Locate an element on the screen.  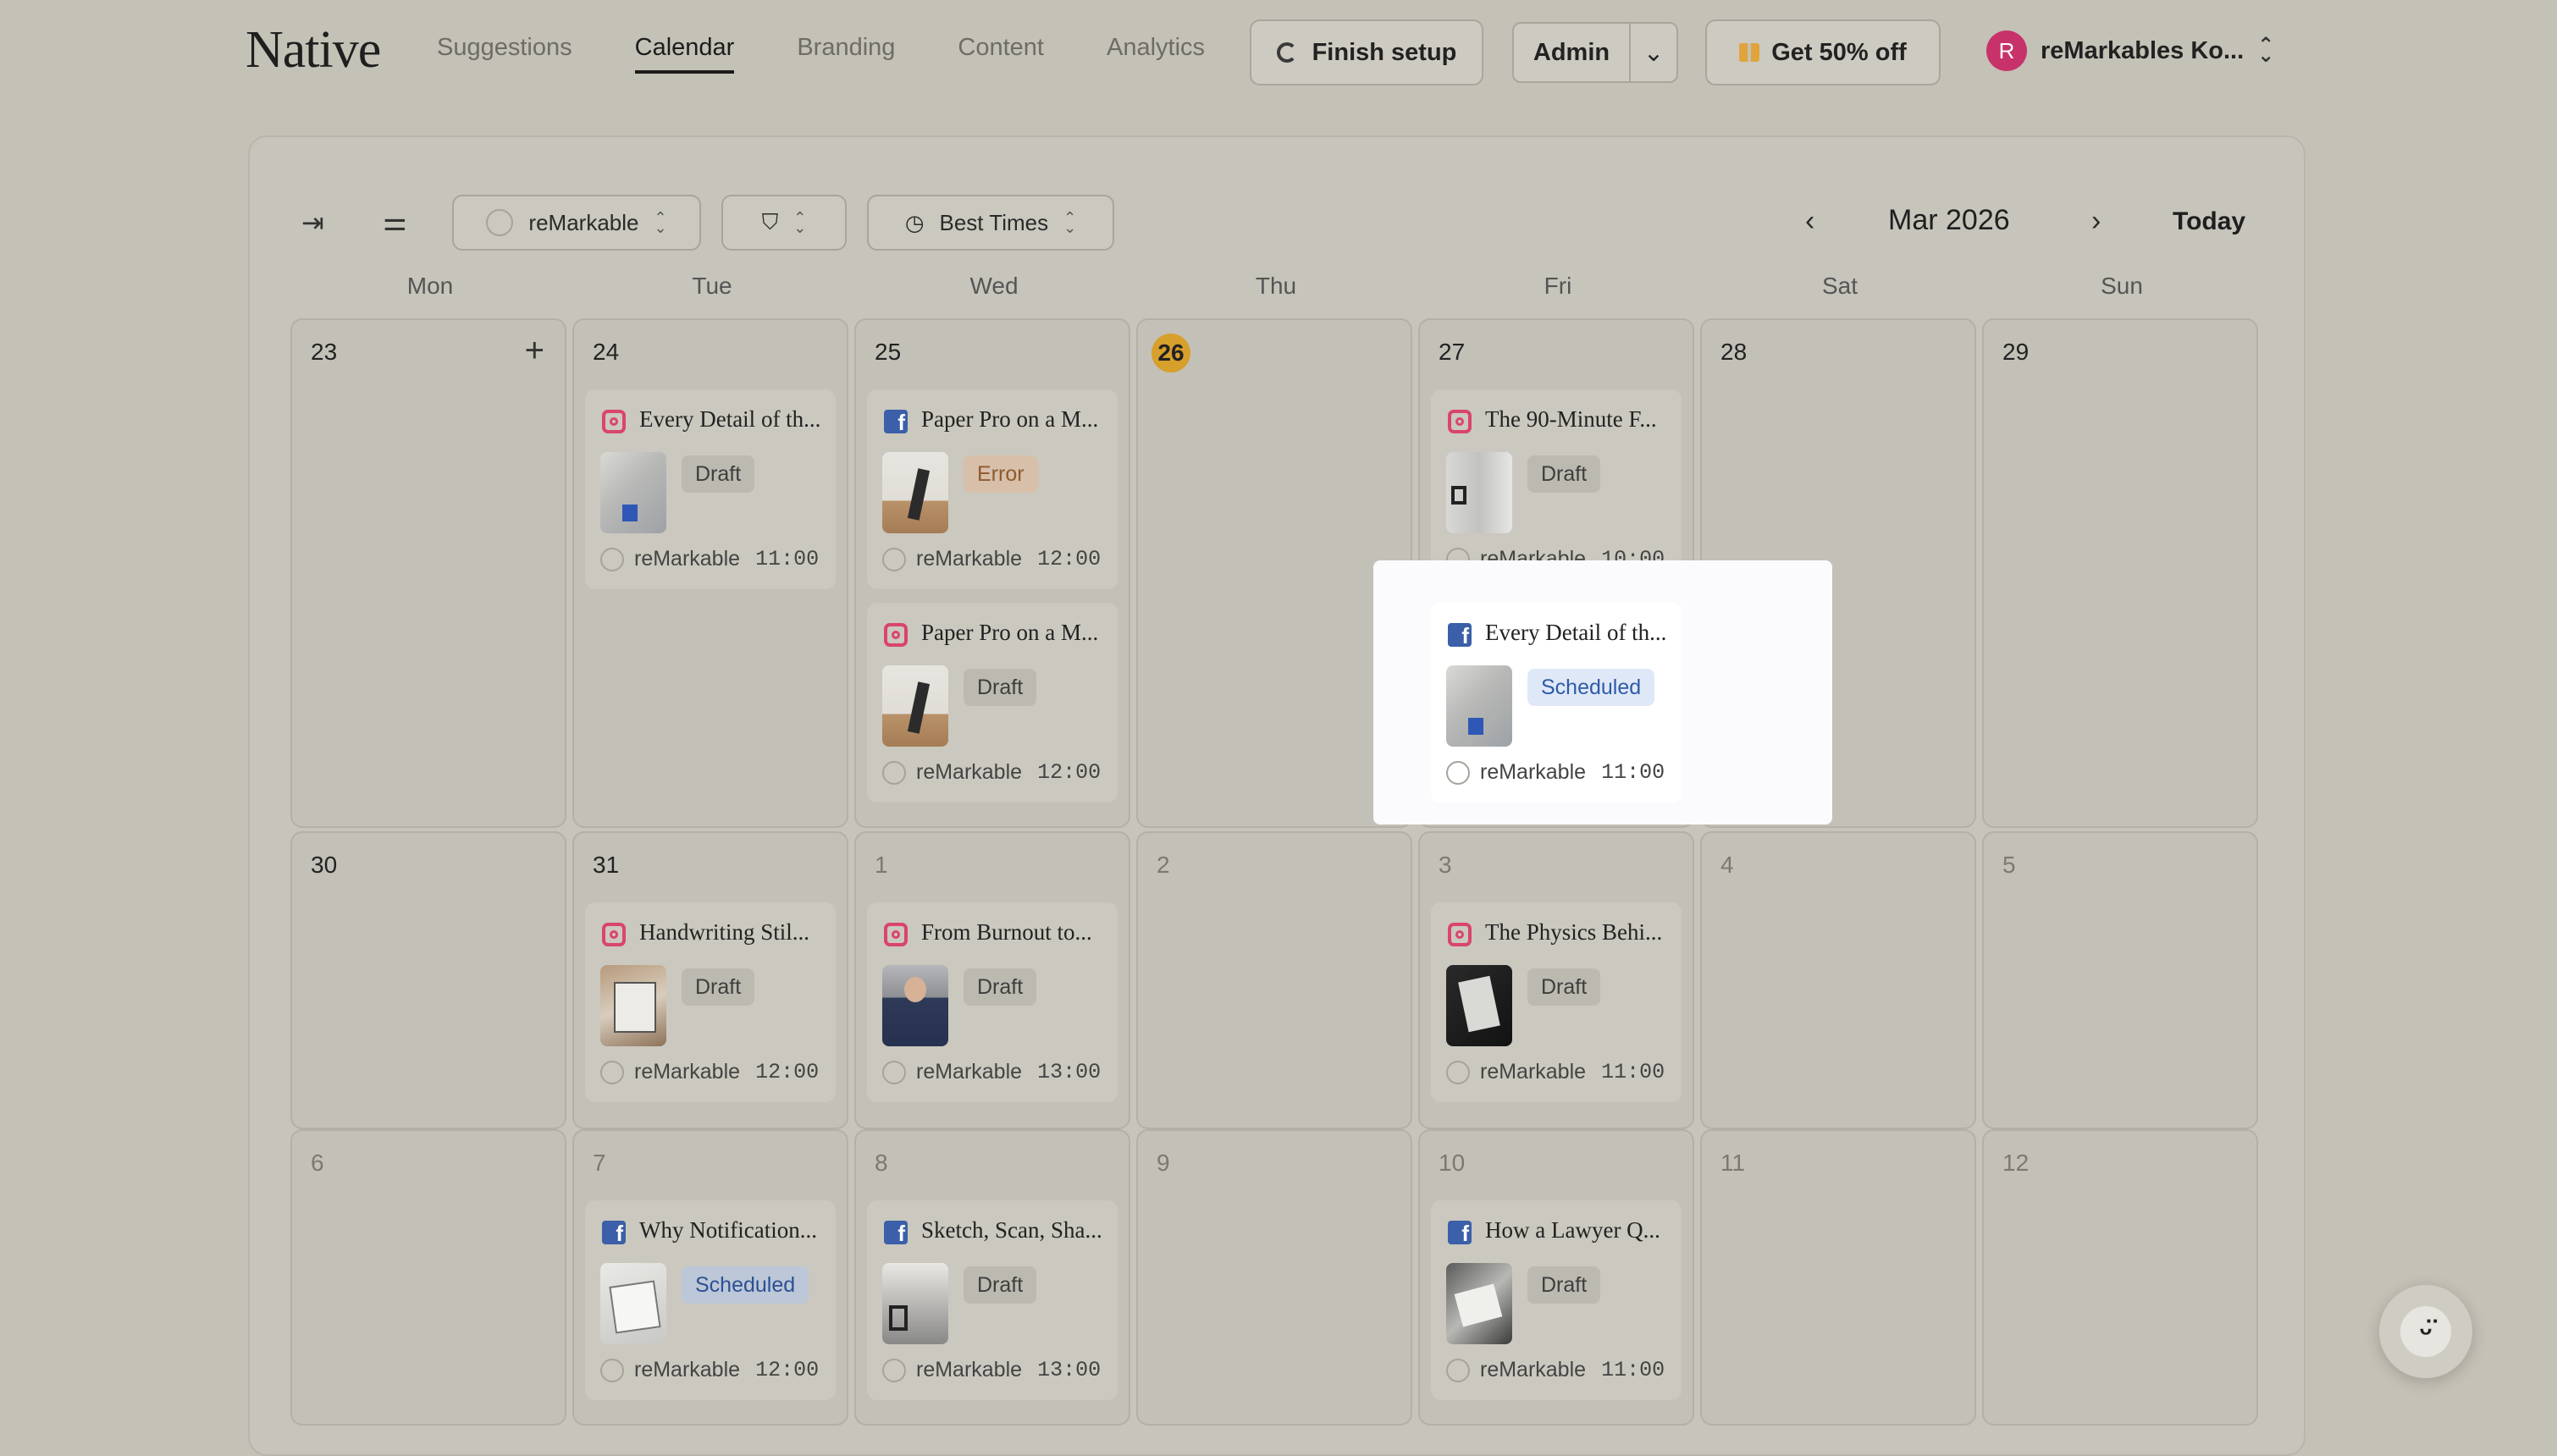
day-cell-today: 26 is located at coordinates (1274, 573).